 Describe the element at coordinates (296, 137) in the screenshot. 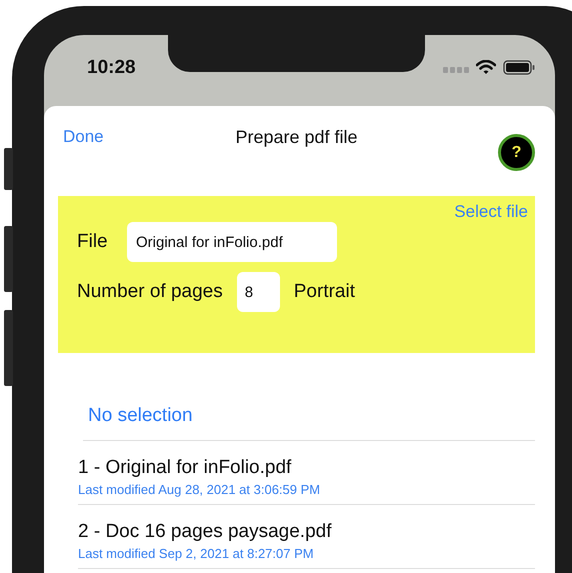

I see `sheet-title: Prepare pdf file` at that location.